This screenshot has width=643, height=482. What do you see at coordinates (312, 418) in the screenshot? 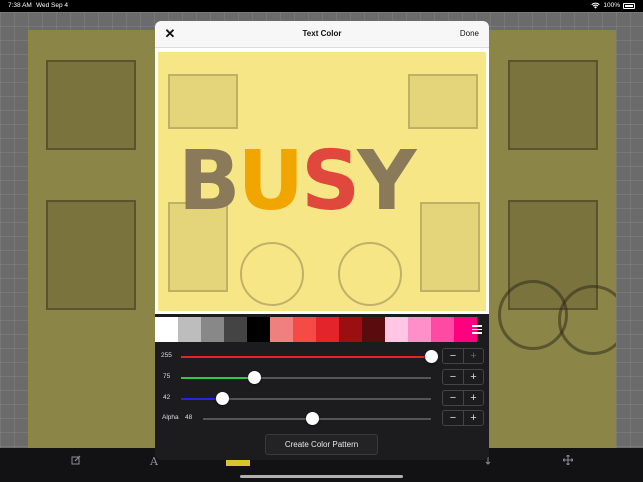
I see `slider-alpha-knob` at bounding box center [312, 418].